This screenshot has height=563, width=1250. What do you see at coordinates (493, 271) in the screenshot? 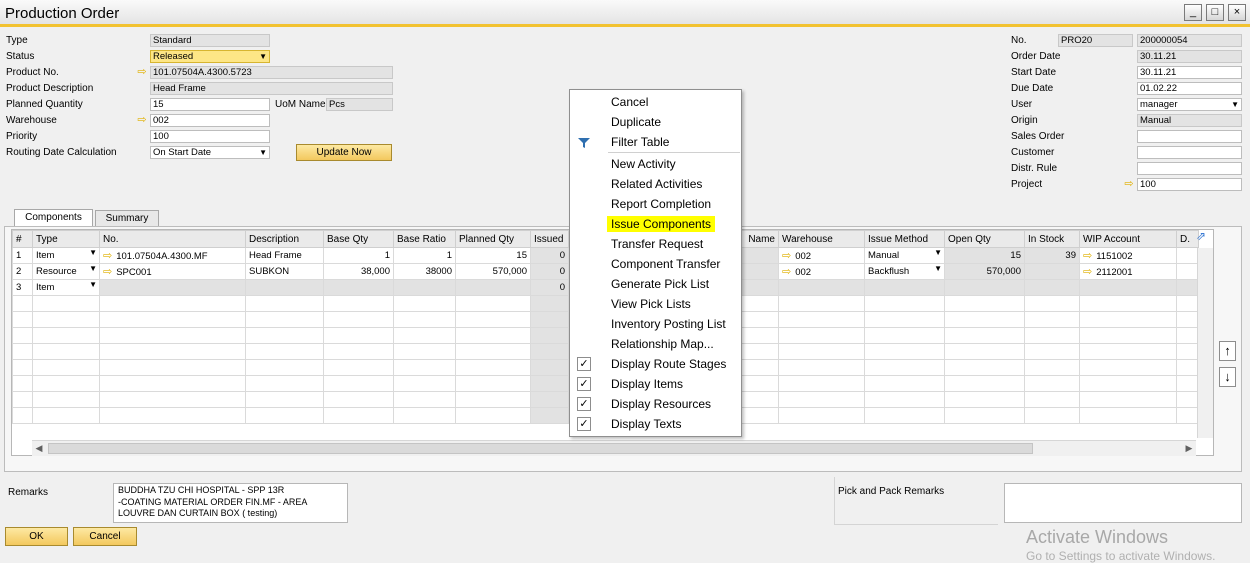
I see `planned-qty-cell: 570,000` at bounding box center [493, 271].